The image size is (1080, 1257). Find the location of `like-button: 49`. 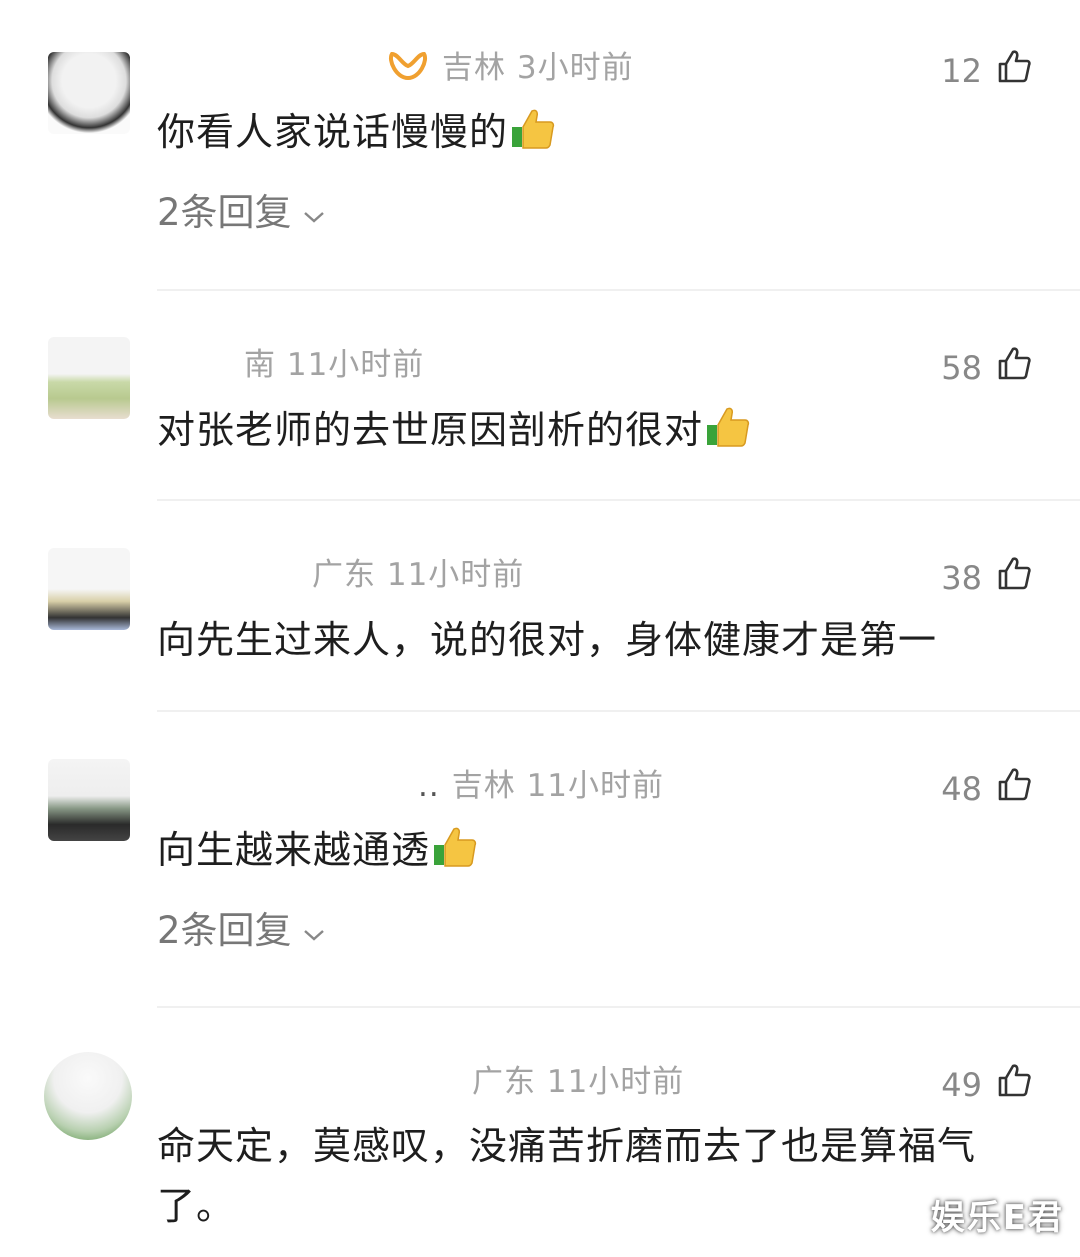

like-button: 49 is located at coordinates (986, 1084).